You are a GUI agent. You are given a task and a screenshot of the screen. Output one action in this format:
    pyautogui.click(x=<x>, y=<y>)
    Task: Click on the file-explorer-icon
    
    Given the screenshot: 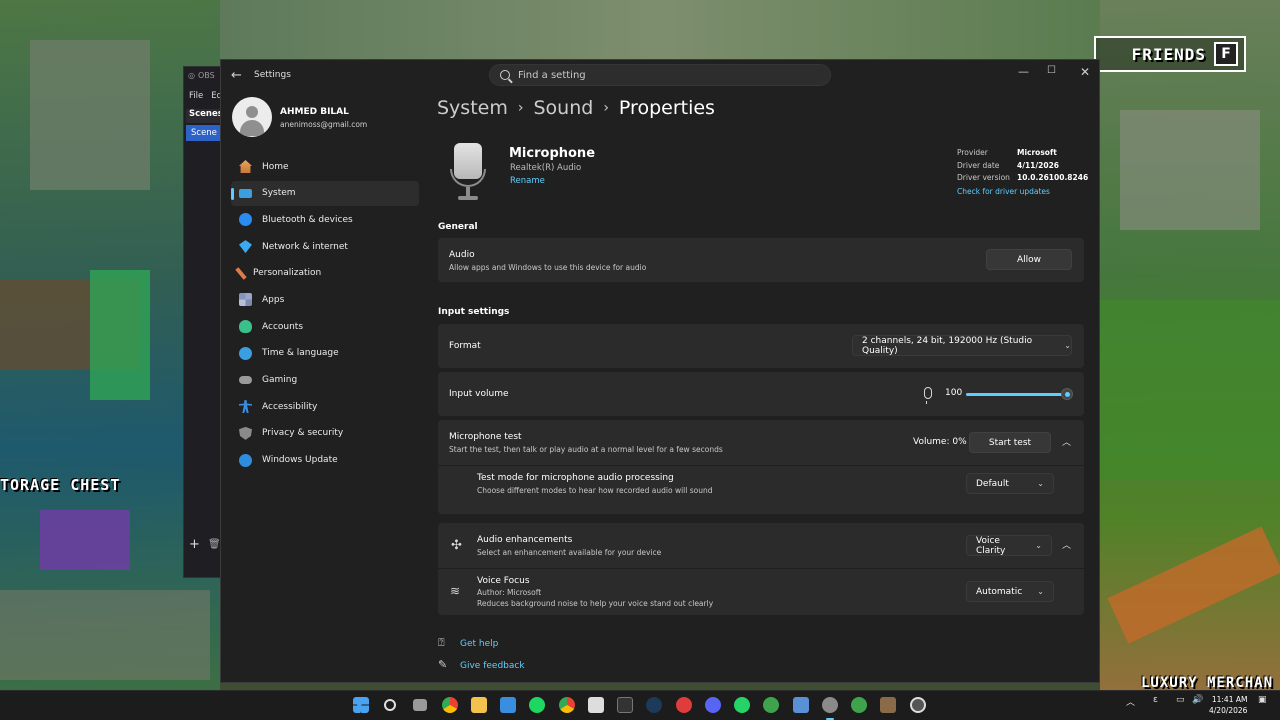 What is the action you would take?
    pyautogui.click(x=479, y=705)
    